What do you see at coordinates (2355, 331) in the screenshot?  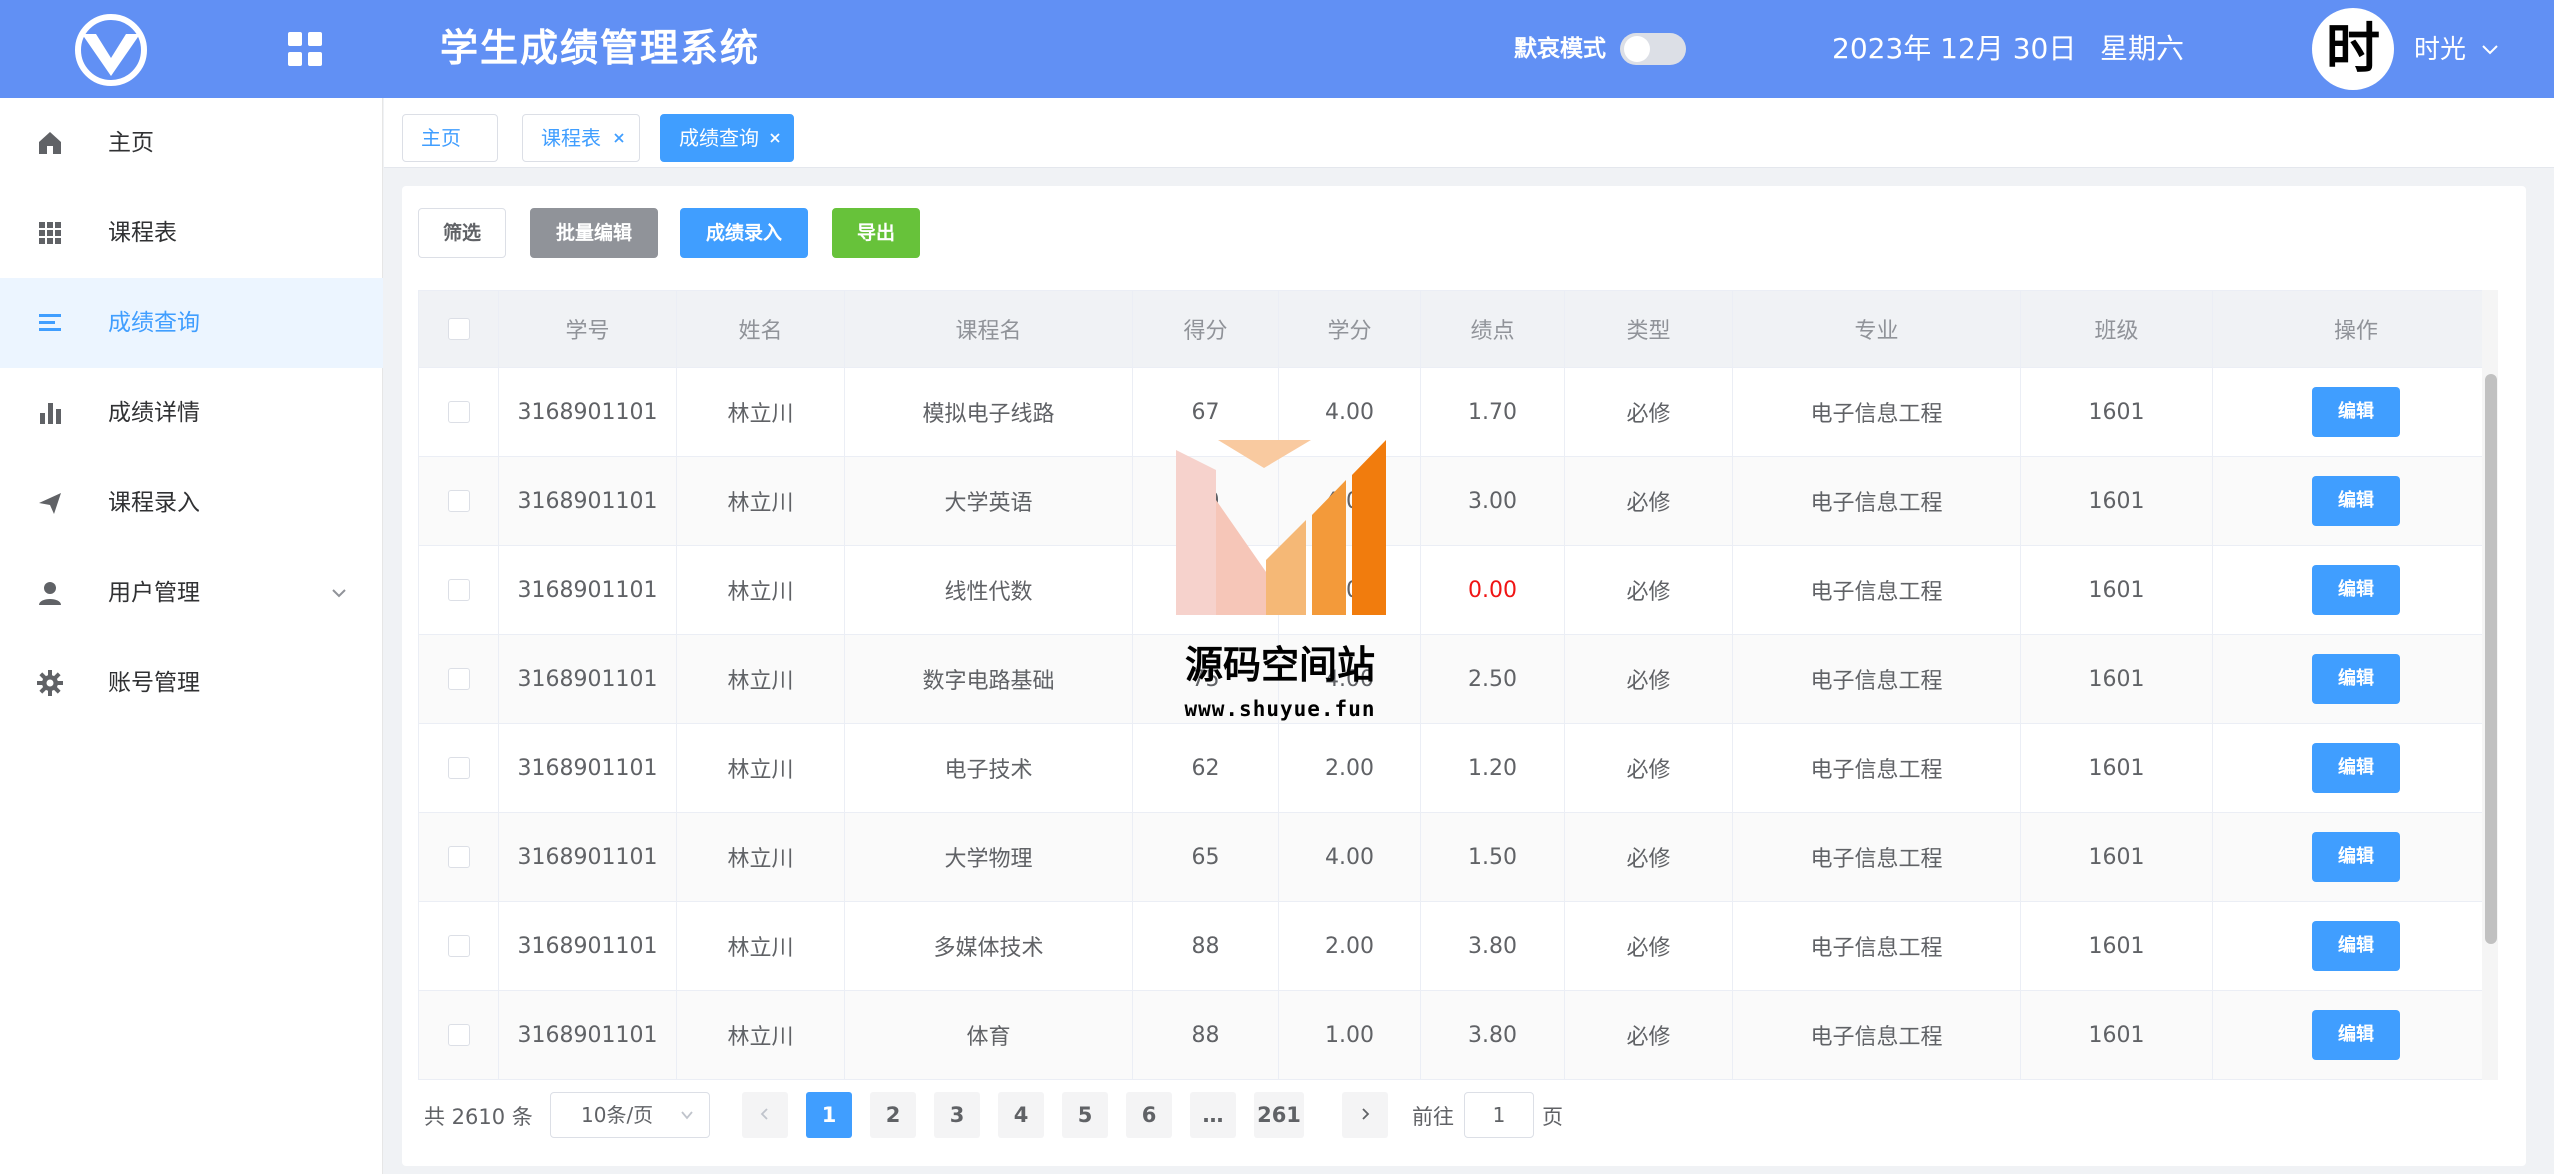 I see `column-header: 操作` at bounding box center [2355, 331].